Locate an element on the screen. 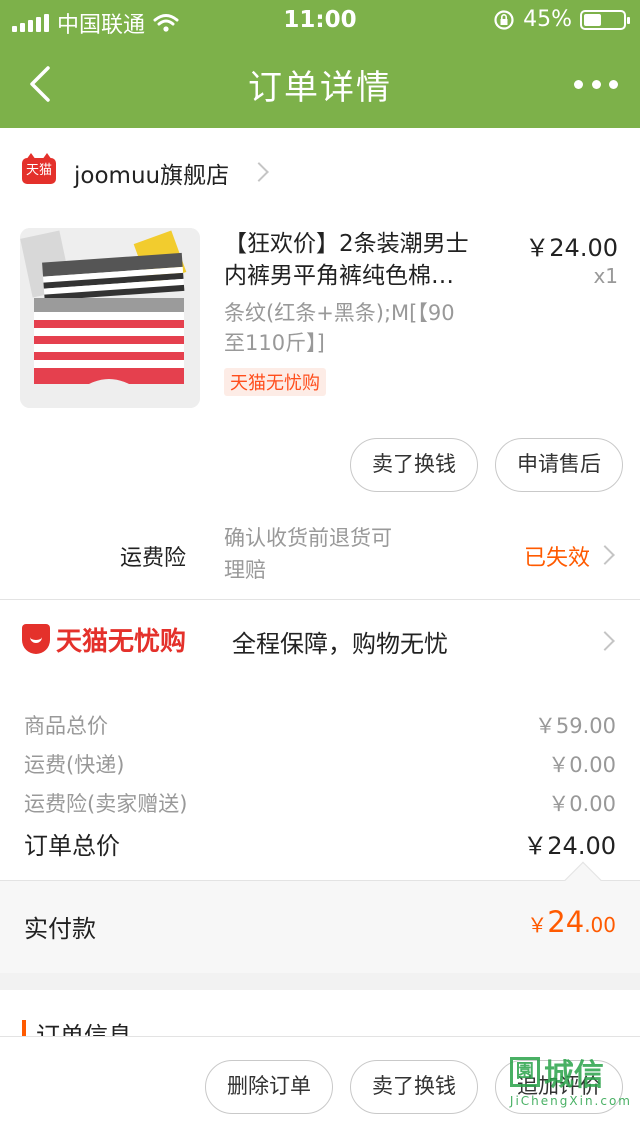 Image resolution: width=640 pixels, height=1136 pixels. header: 中国联通 11:00 45% 订单详情 is located at coordinates (320, 64).